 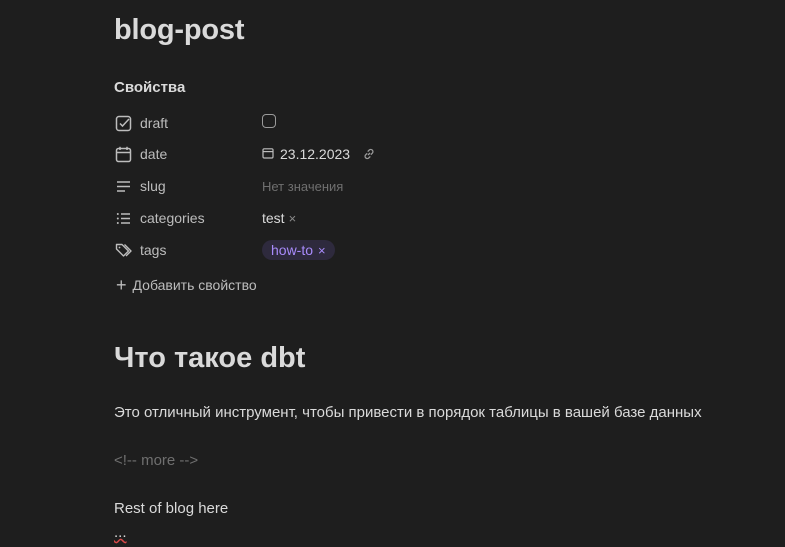 I want to click on tags-icon, so click(x=123, y=250).